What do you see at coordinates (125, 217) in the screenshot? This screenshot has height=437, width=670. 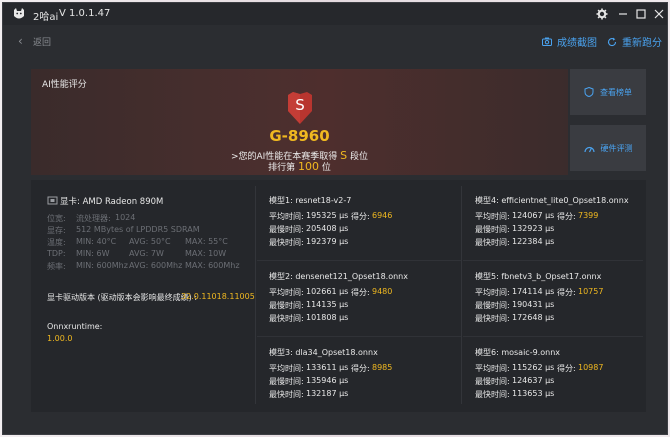 I see `shader-units-value: 1024` at bounding box center [125, 217].